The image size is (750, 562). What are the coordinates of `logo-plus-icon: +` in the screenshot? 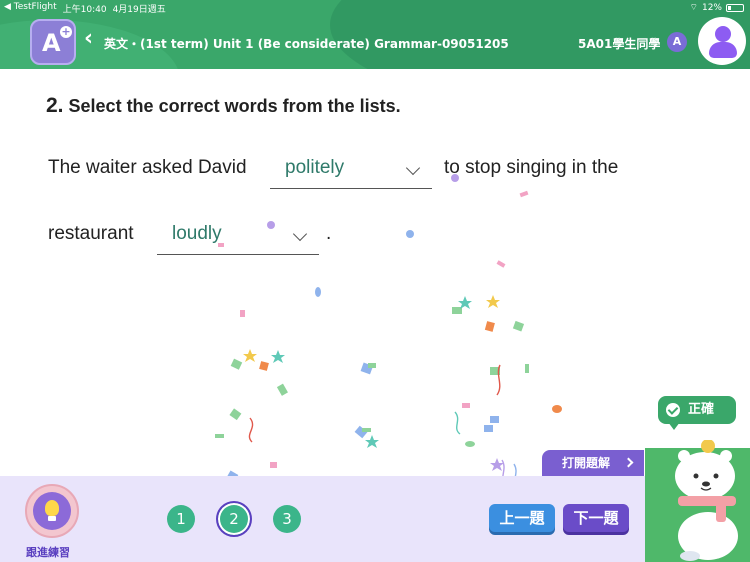 It's located at (66, 31).